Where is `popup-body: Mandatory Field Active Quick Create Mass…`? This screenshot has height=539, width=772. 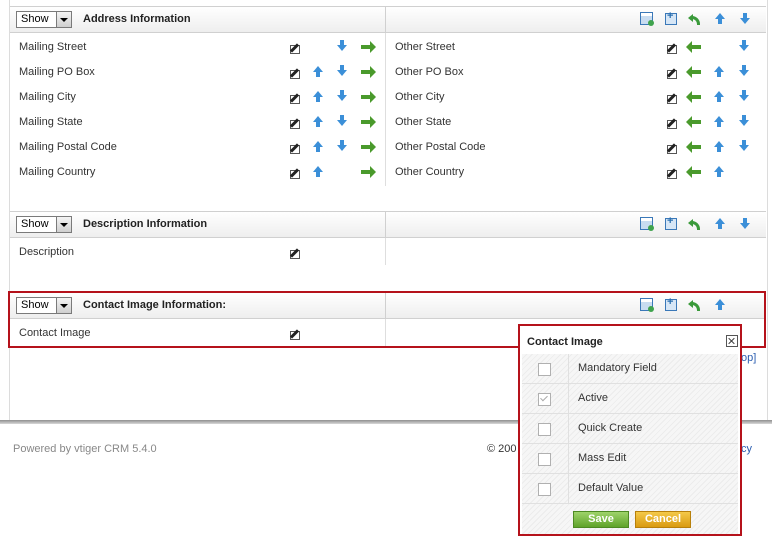 popup-body: Mandatory Field Active Quick Create Mass… is located at coordinates (630, 444).